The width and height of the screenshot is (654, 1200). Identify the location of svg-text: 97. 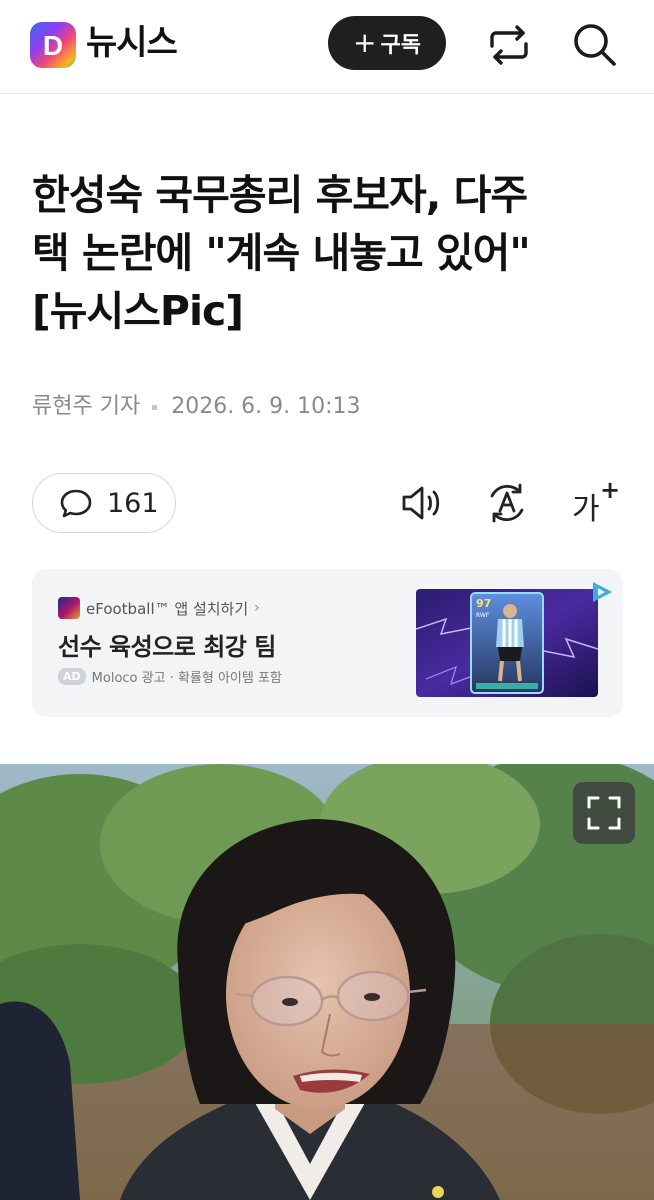
(483, 603).